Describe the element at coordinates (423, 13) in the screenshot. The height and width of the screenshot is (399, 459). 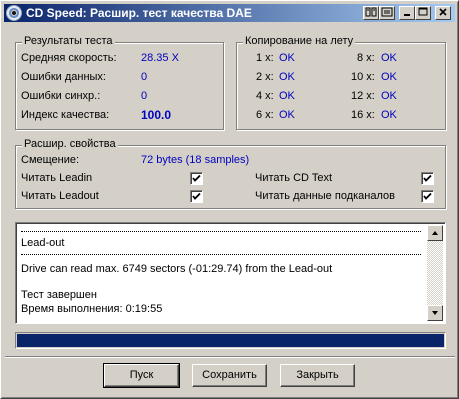
I see `maximize-icon` at that location.